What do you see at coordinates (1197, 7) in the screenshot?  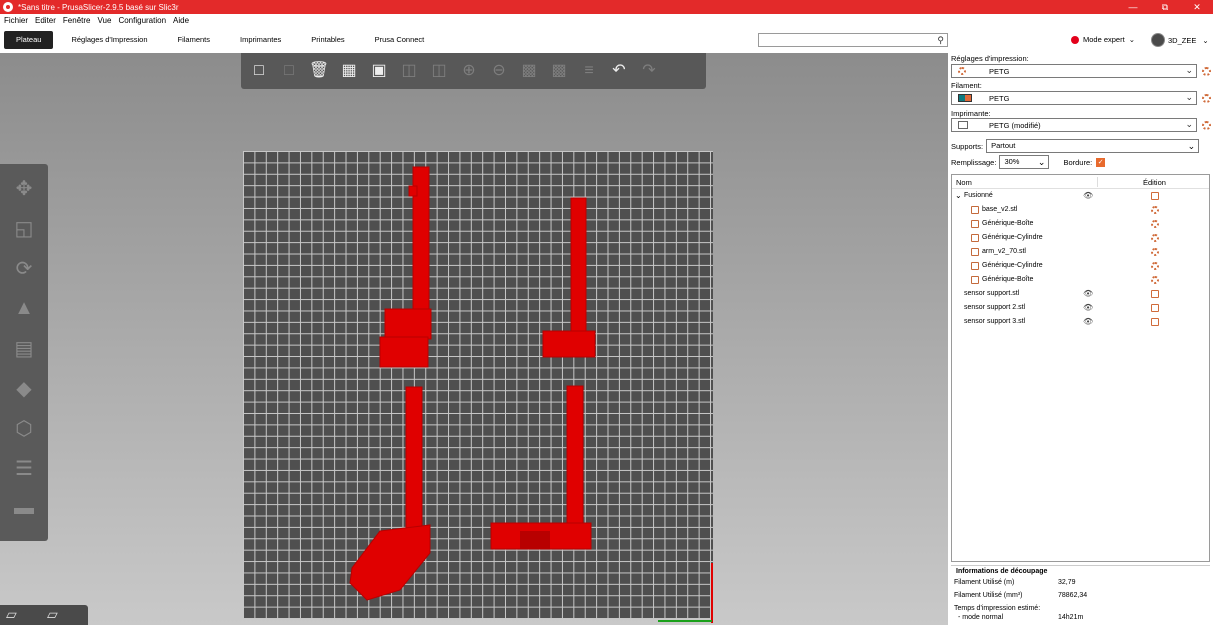 I see `close-button: ✕` at bounding box center [1197, 7].